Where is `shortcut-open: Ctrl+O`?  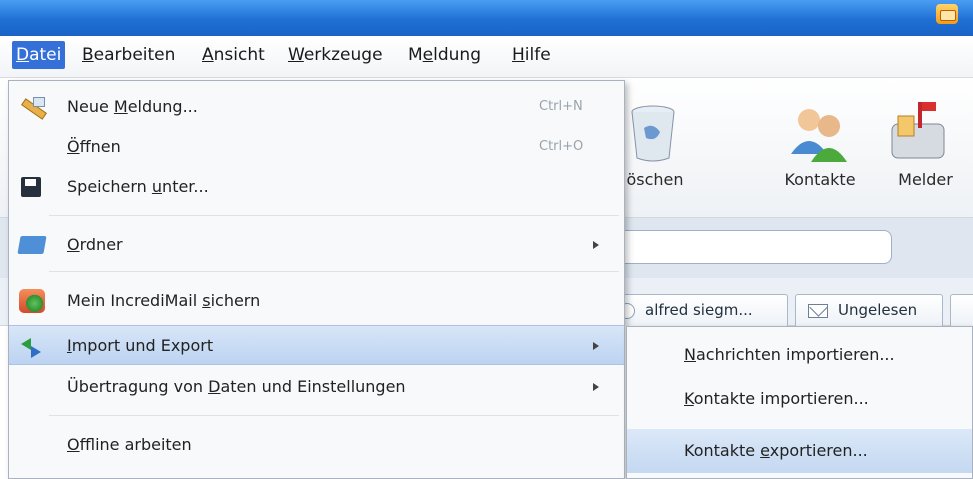
shortcut-open: Ctrl+O is located at coordinates (561, 146).